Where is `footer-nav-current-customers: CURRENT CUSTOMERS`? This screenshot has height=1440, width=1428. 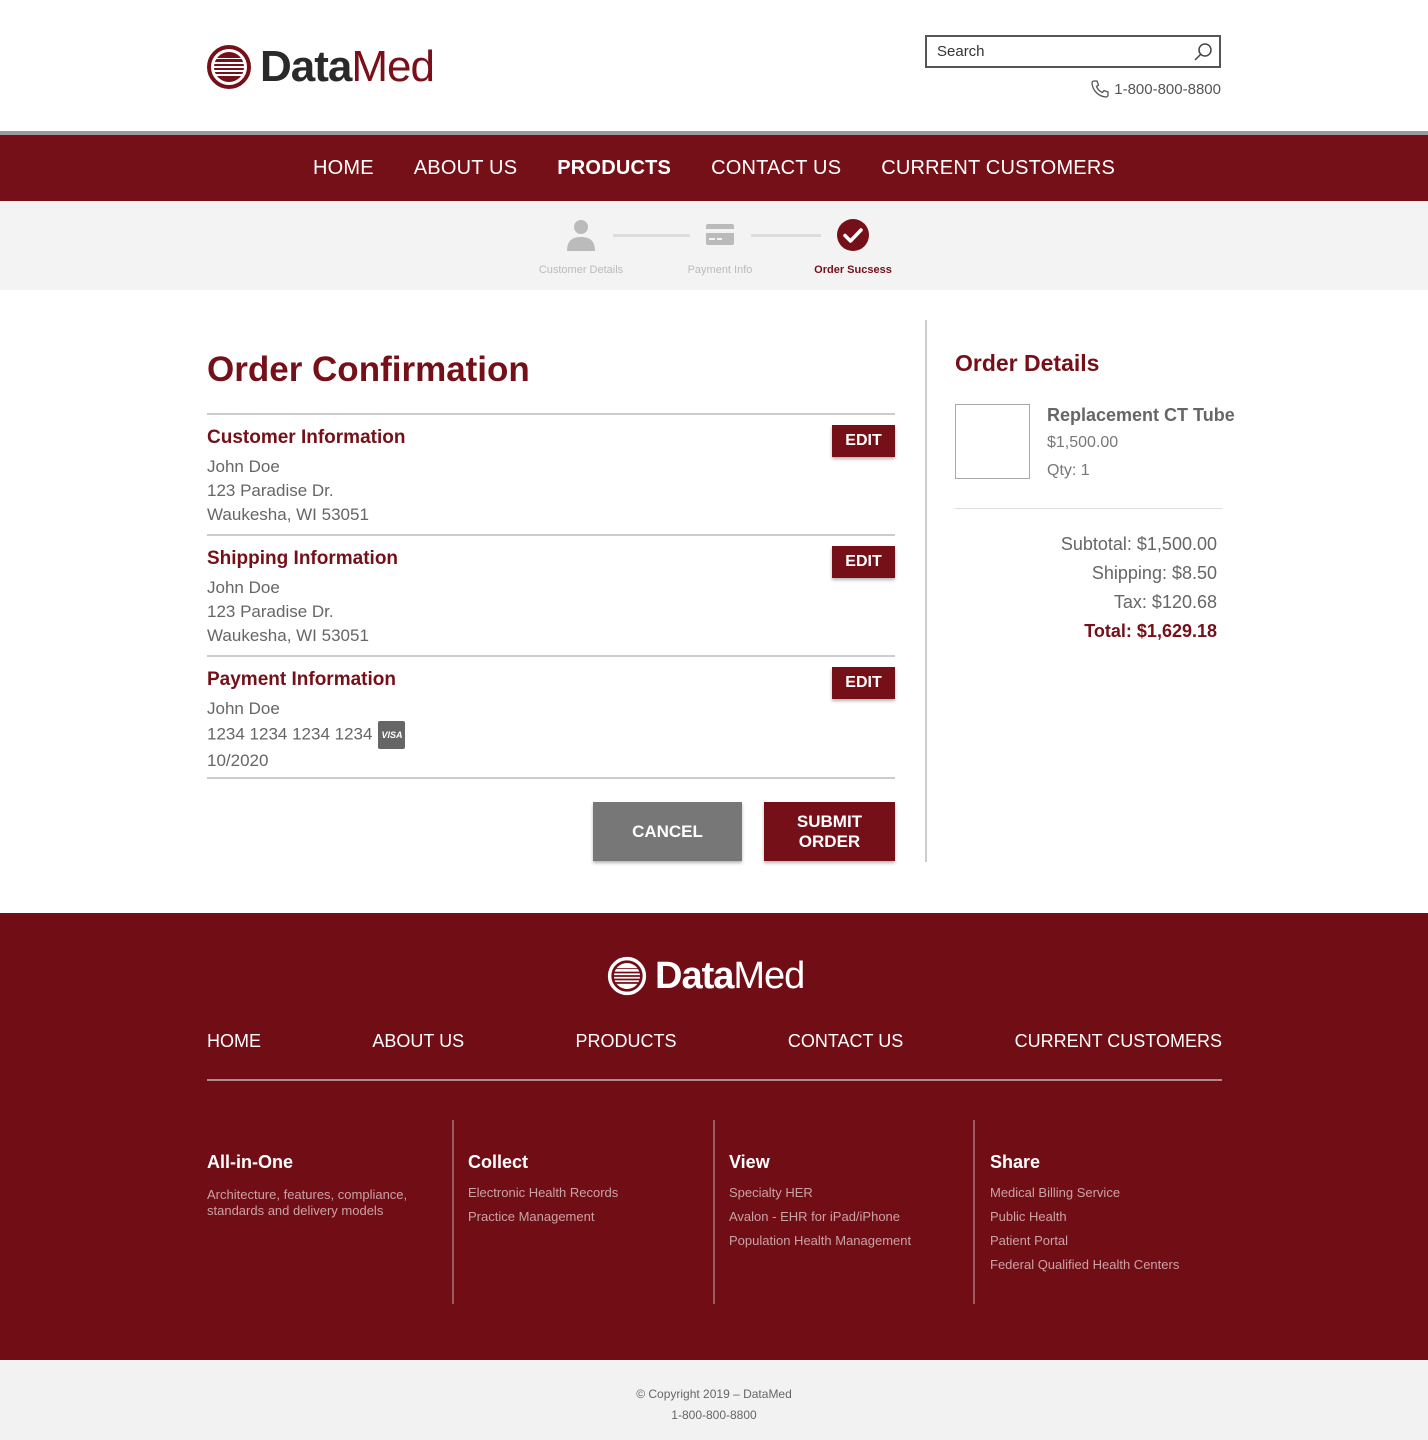 footer-nav-current-customers: CURRENT CUSTOMERS is located at coordinates (1118, 1041).